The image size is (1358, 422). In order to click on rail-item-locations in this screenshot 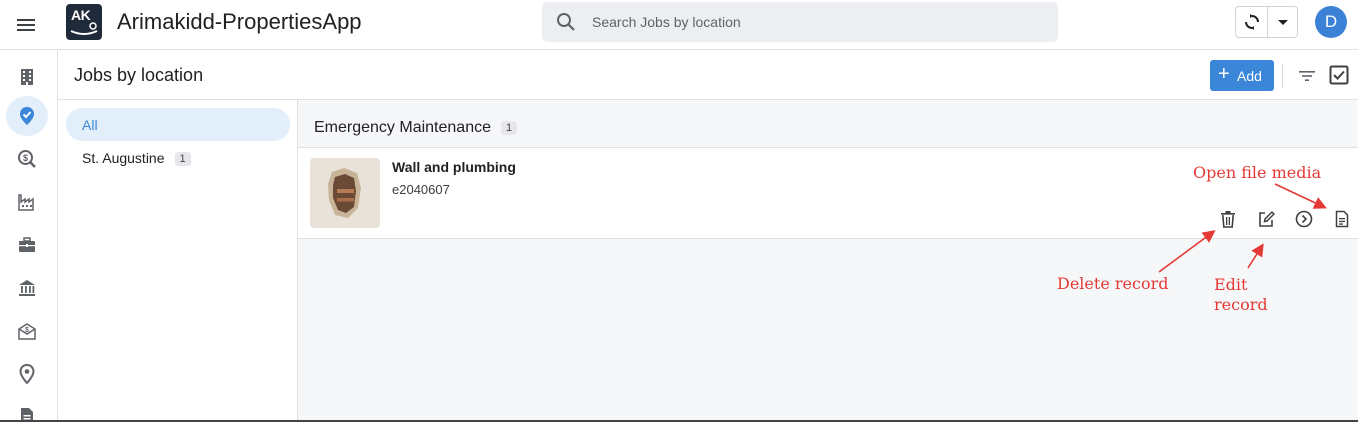, I will do `click(27, 373)`.